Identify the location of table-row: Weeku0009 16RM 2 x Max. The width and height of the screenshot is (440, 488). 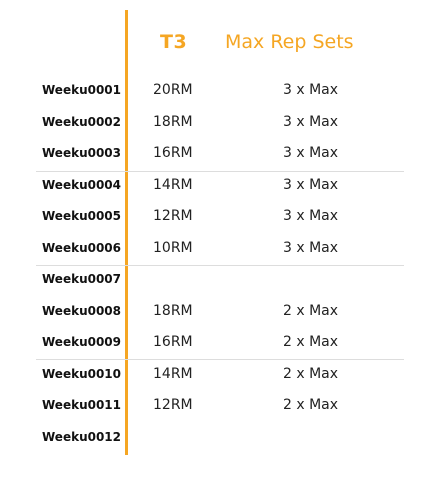
(220, 345).